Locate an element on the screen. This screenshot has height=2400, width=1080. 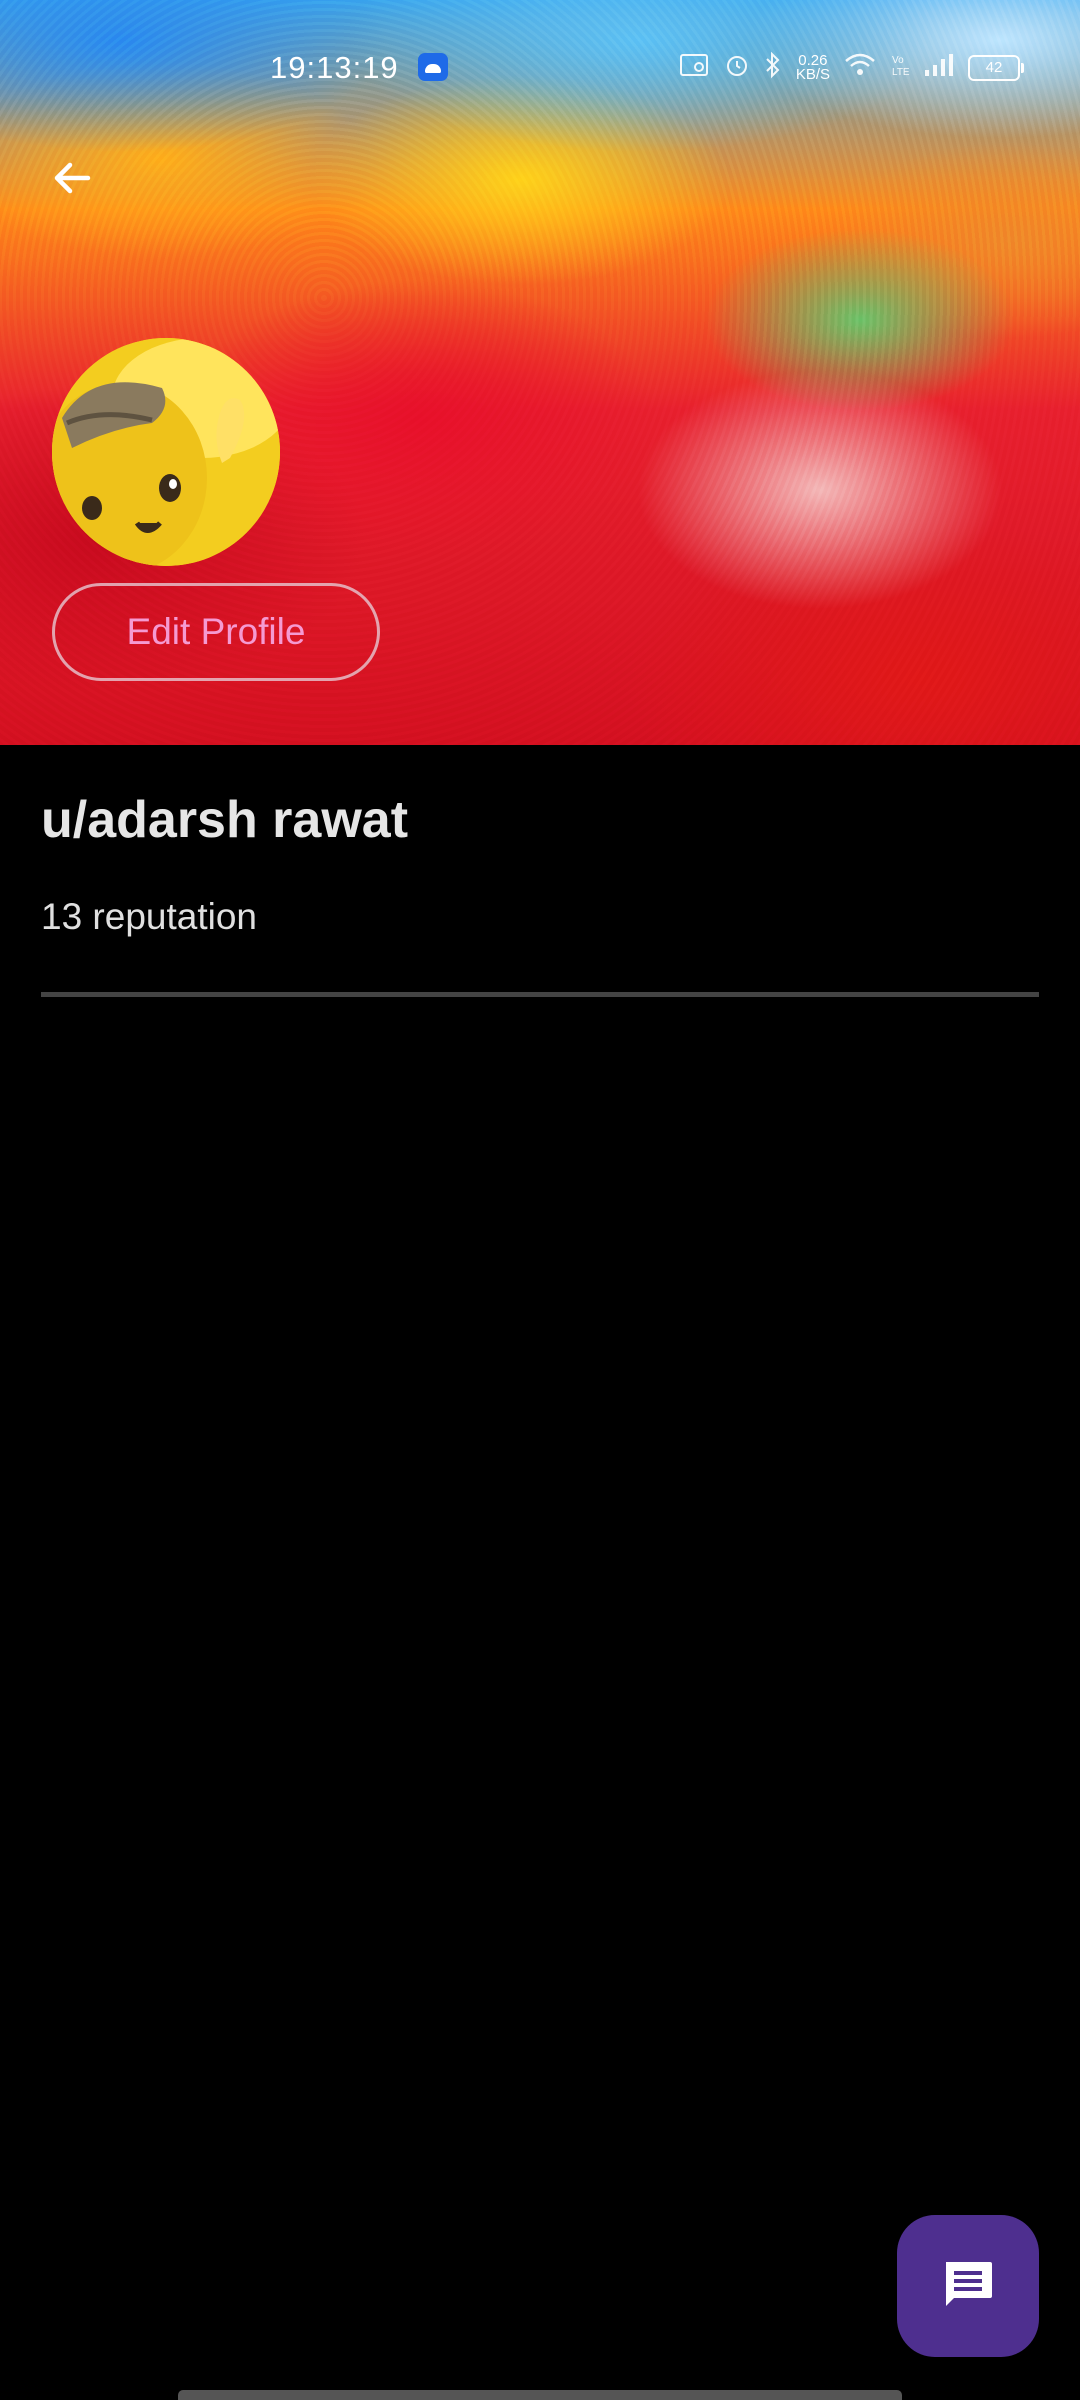
bluetooth-icon is located at coordinates (773, 68).